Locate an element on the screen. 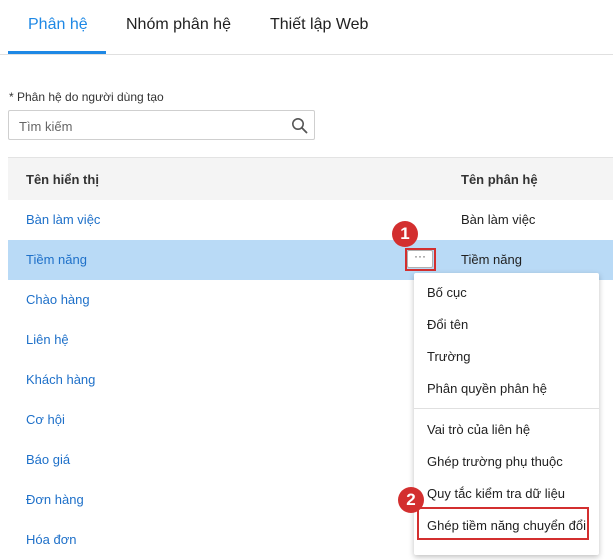  row-module-name: Tiềm năng is located at coordinates (491, 259).